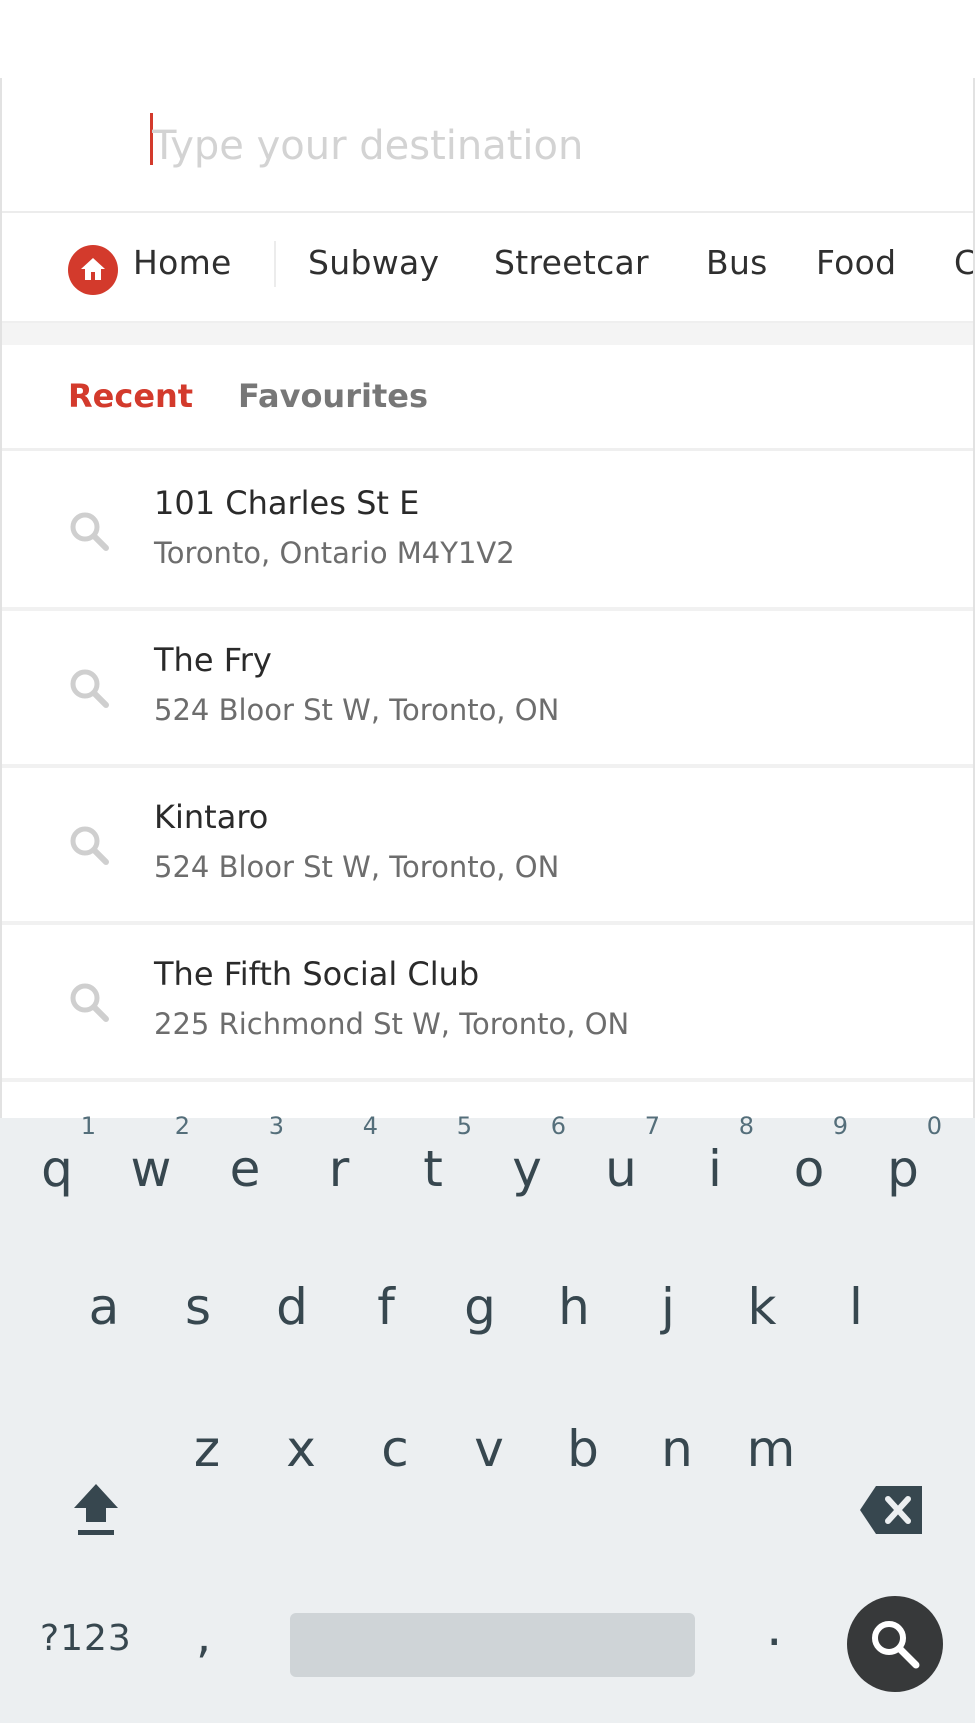 Image resolution: width=975 pixels, height=1723 pixels. Describe the element at coordinates (668, 1311) in the screenshot. I see `key-j: j` at that location.